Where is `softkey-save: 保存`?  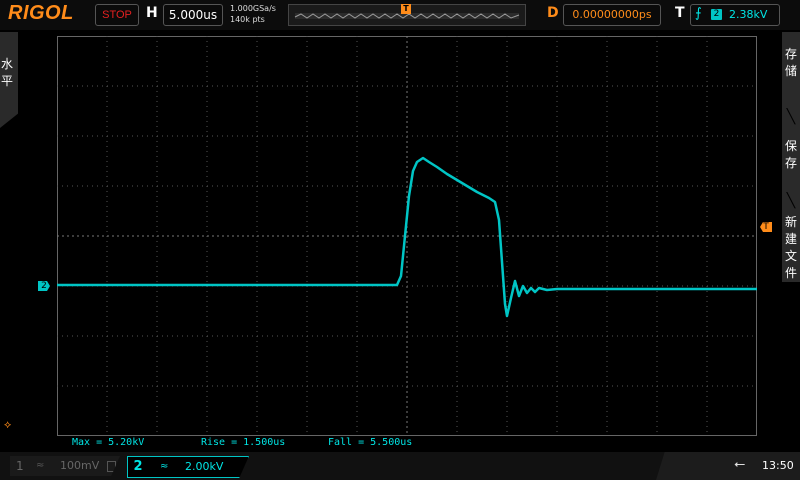 softkey-save: 保存 is located at coordinates (791, 155).